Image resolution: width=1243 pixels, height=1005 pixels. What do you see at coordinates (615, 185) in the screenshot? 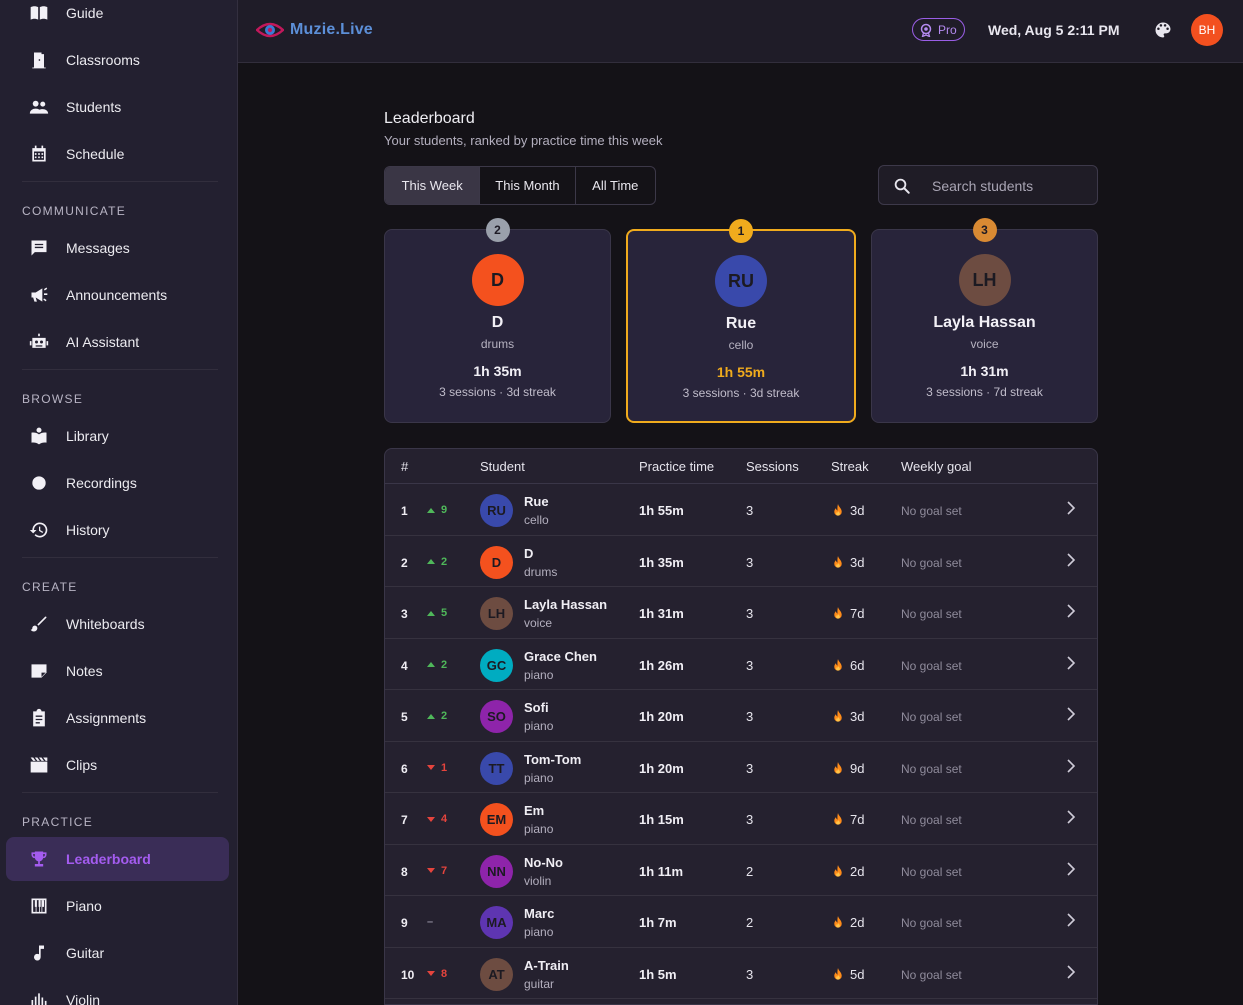
I see `tab-all-time: All Time` at bounding box center [615, 185].